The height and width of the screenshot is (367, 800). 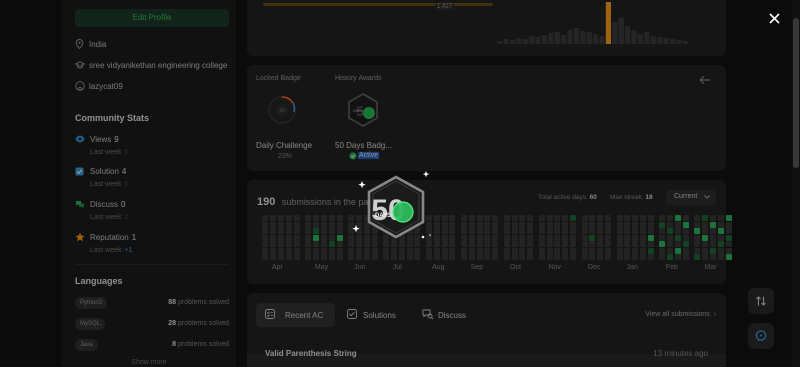 What do you see at coordinates (383, 216) in the screenshot?
I see `badge-unit: DAYS` at bounding box center [383, 216].